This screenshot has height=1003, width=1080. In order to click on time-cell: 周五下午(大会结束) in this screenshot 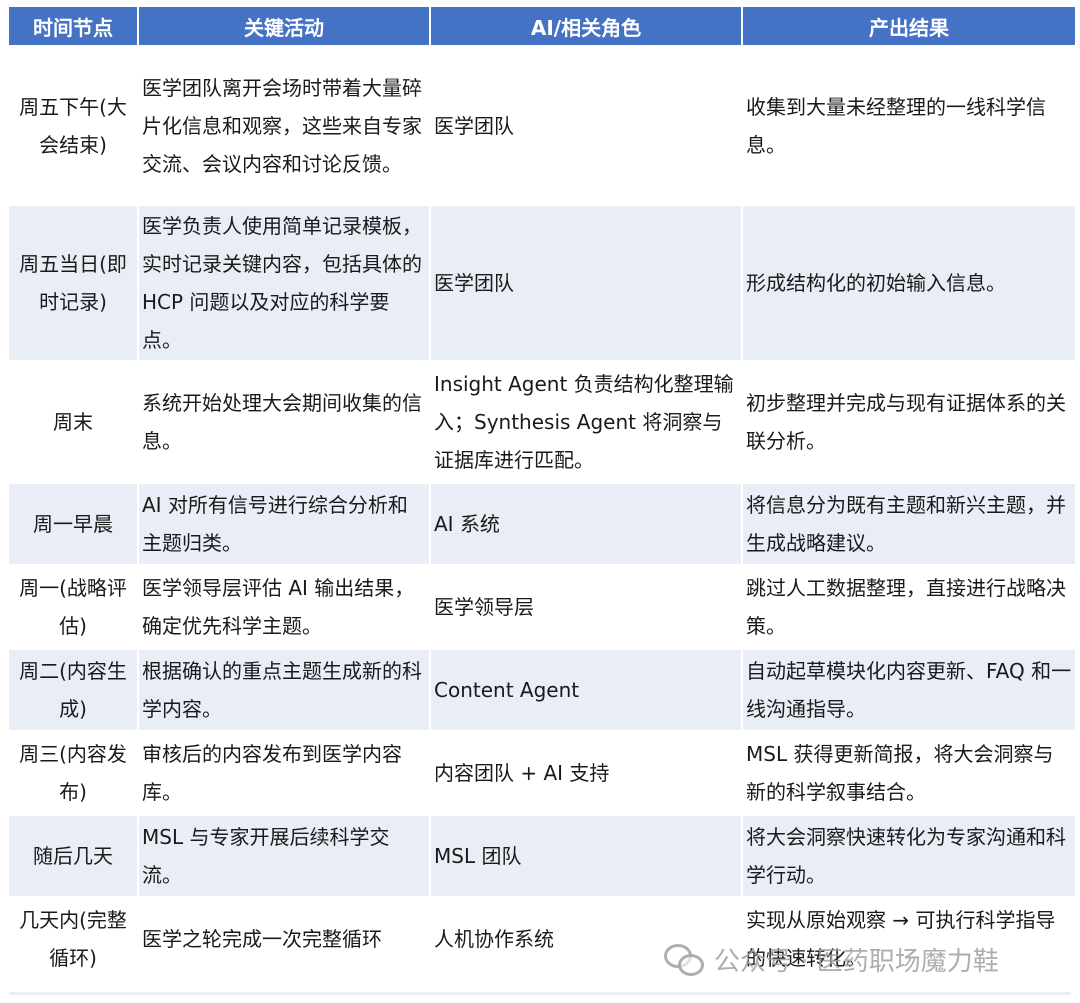, I will do `click(73, 125)`.